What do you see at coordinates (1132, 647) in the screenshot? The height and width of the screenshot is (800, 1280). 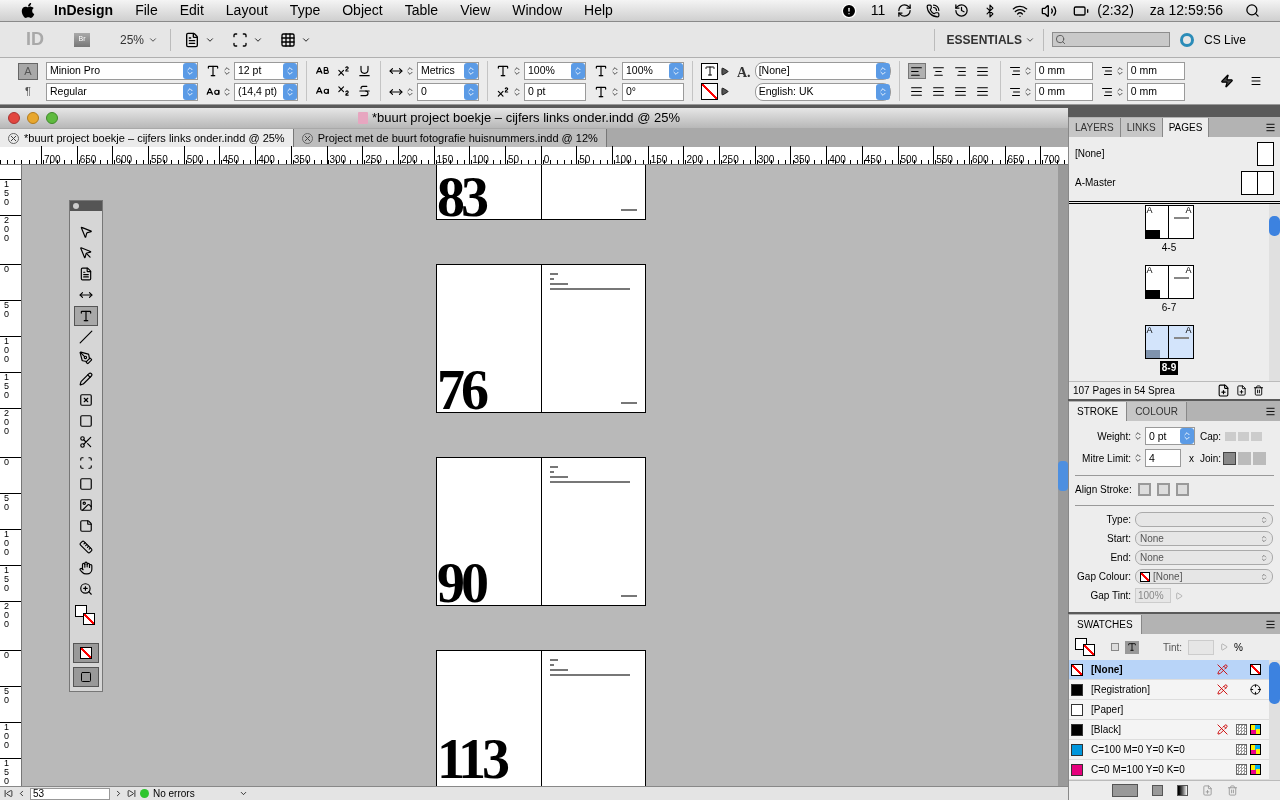 I see `text-toggle` at bounding box center [1132, 647].